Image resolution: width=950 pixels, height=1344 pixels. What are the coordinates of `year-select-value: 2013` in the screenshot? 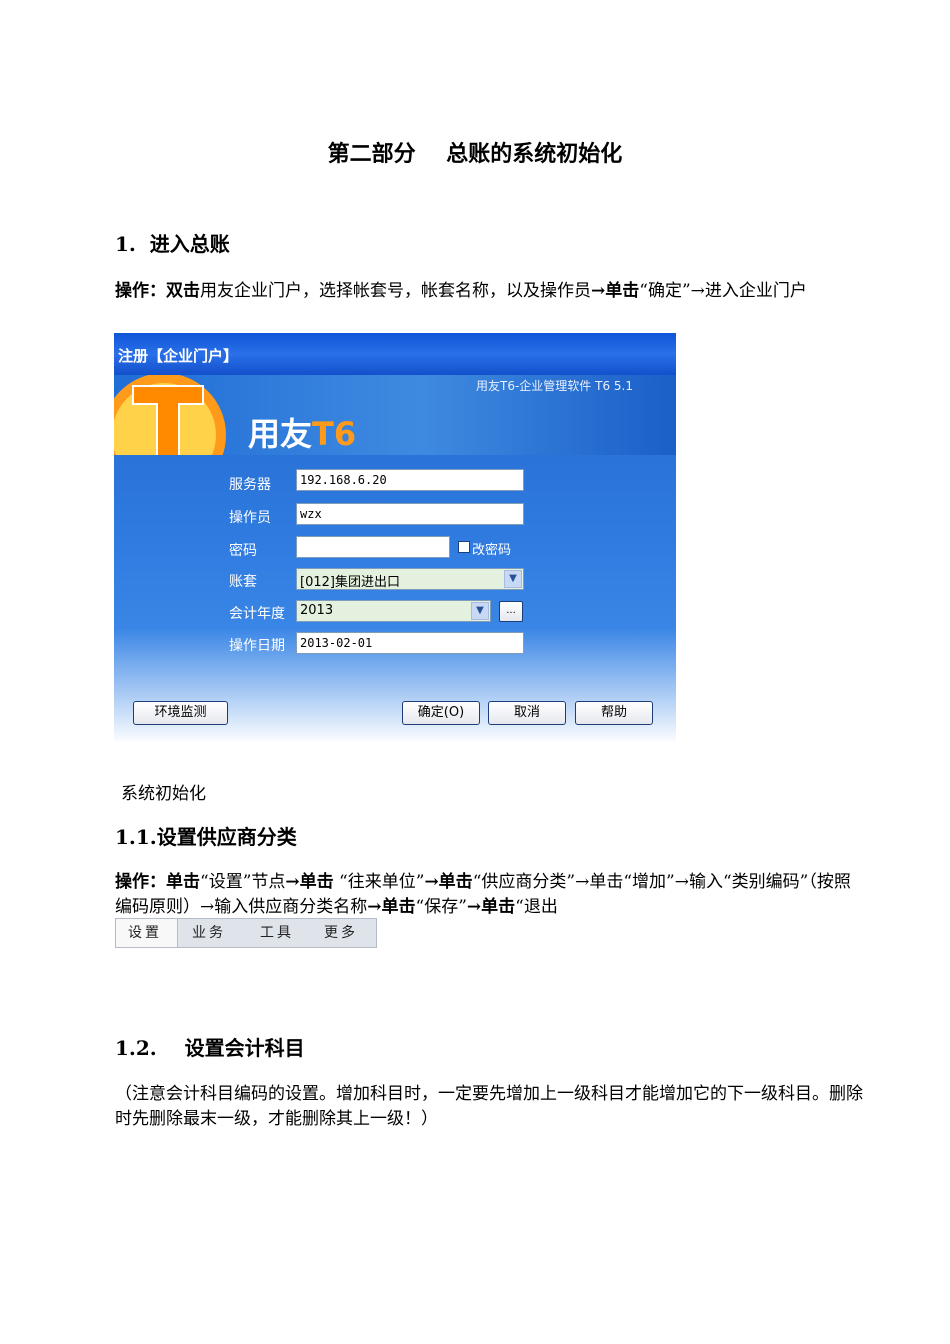 It's located at (317, 610).